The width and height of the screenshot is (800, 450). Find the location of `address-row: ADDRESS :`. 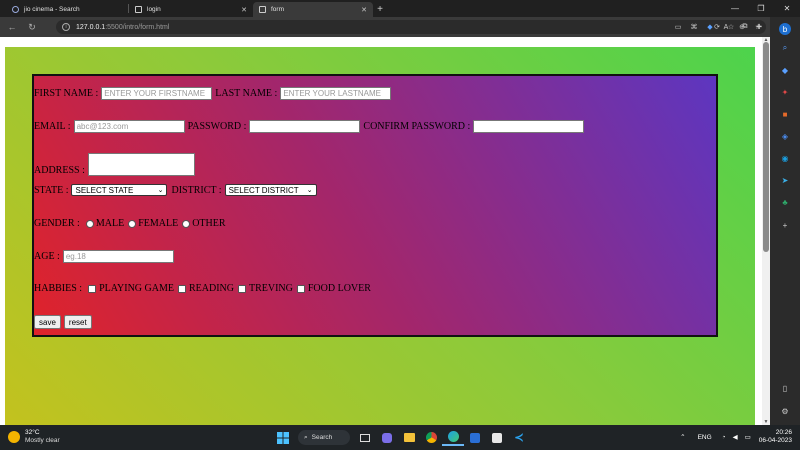

address-row: ADDRESS : is located at coordinates (114, 164).